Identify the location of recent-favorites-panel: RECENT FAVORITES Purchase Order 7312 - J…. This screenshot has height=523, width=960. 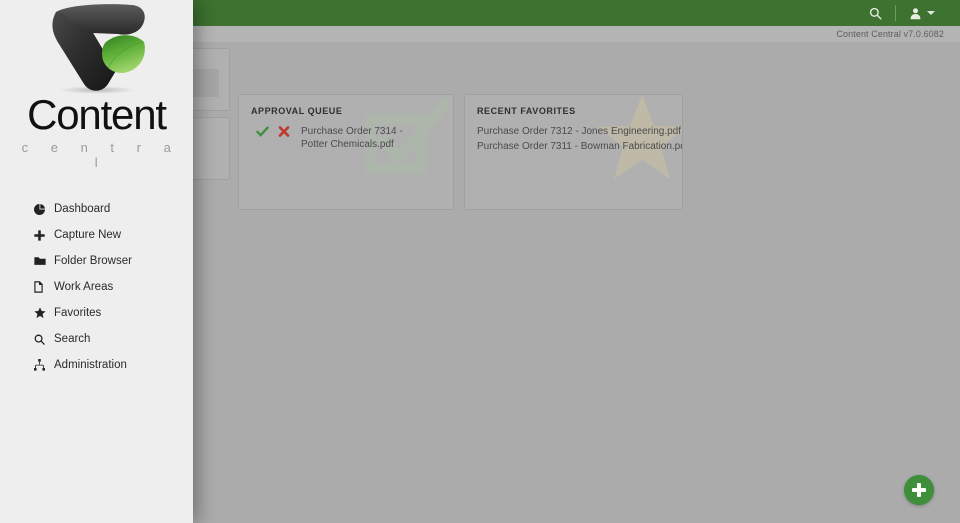
(573, 152).